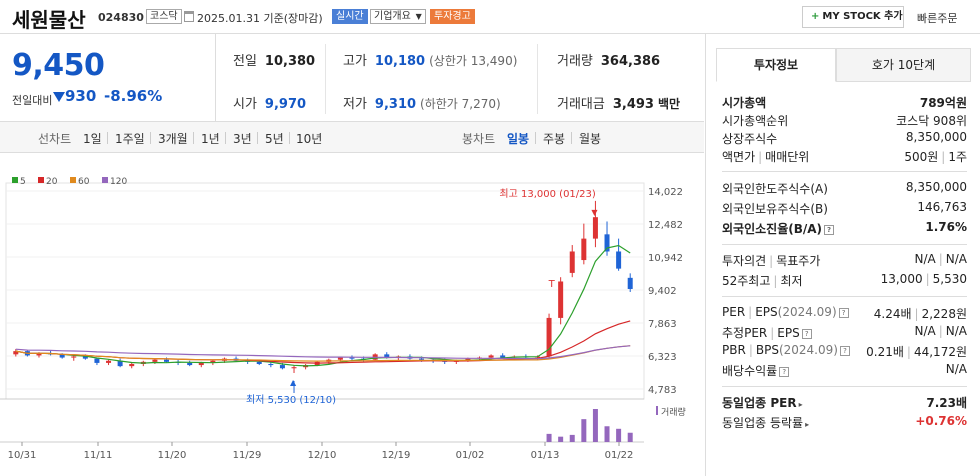 This screenshot has width=980, height=476. I want to click on change-value: 930, so click(81, 96).